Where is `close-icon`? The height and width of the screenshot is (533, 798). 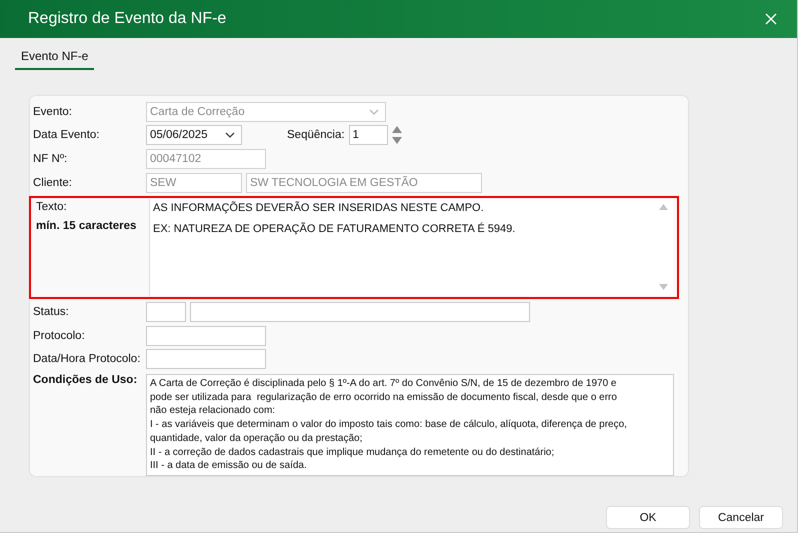 close-icon is located at coordinates (771, 19).